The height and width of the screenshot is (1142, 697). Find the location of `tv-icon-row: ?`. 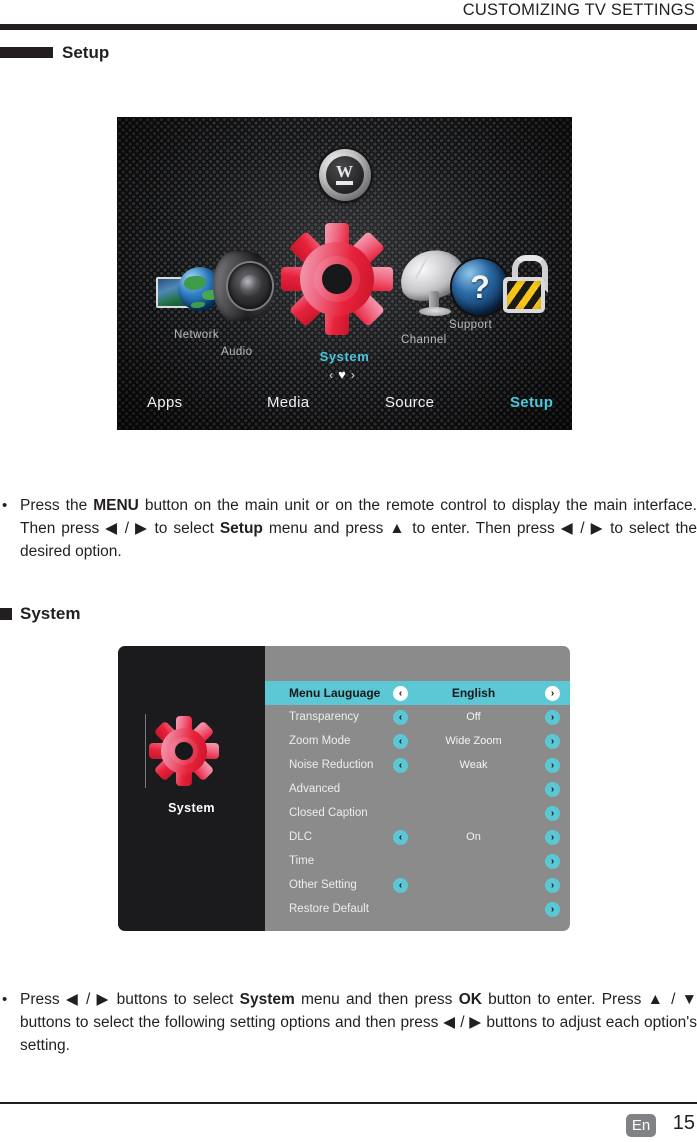

tv-icon-row: ? is located at coordinates (344, 279).